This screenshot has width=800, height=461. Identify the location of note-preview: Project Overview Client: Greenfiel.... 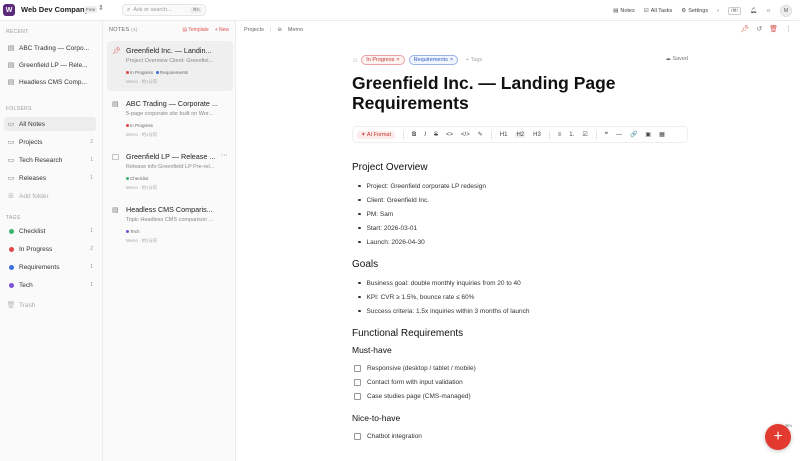
(170, 61).